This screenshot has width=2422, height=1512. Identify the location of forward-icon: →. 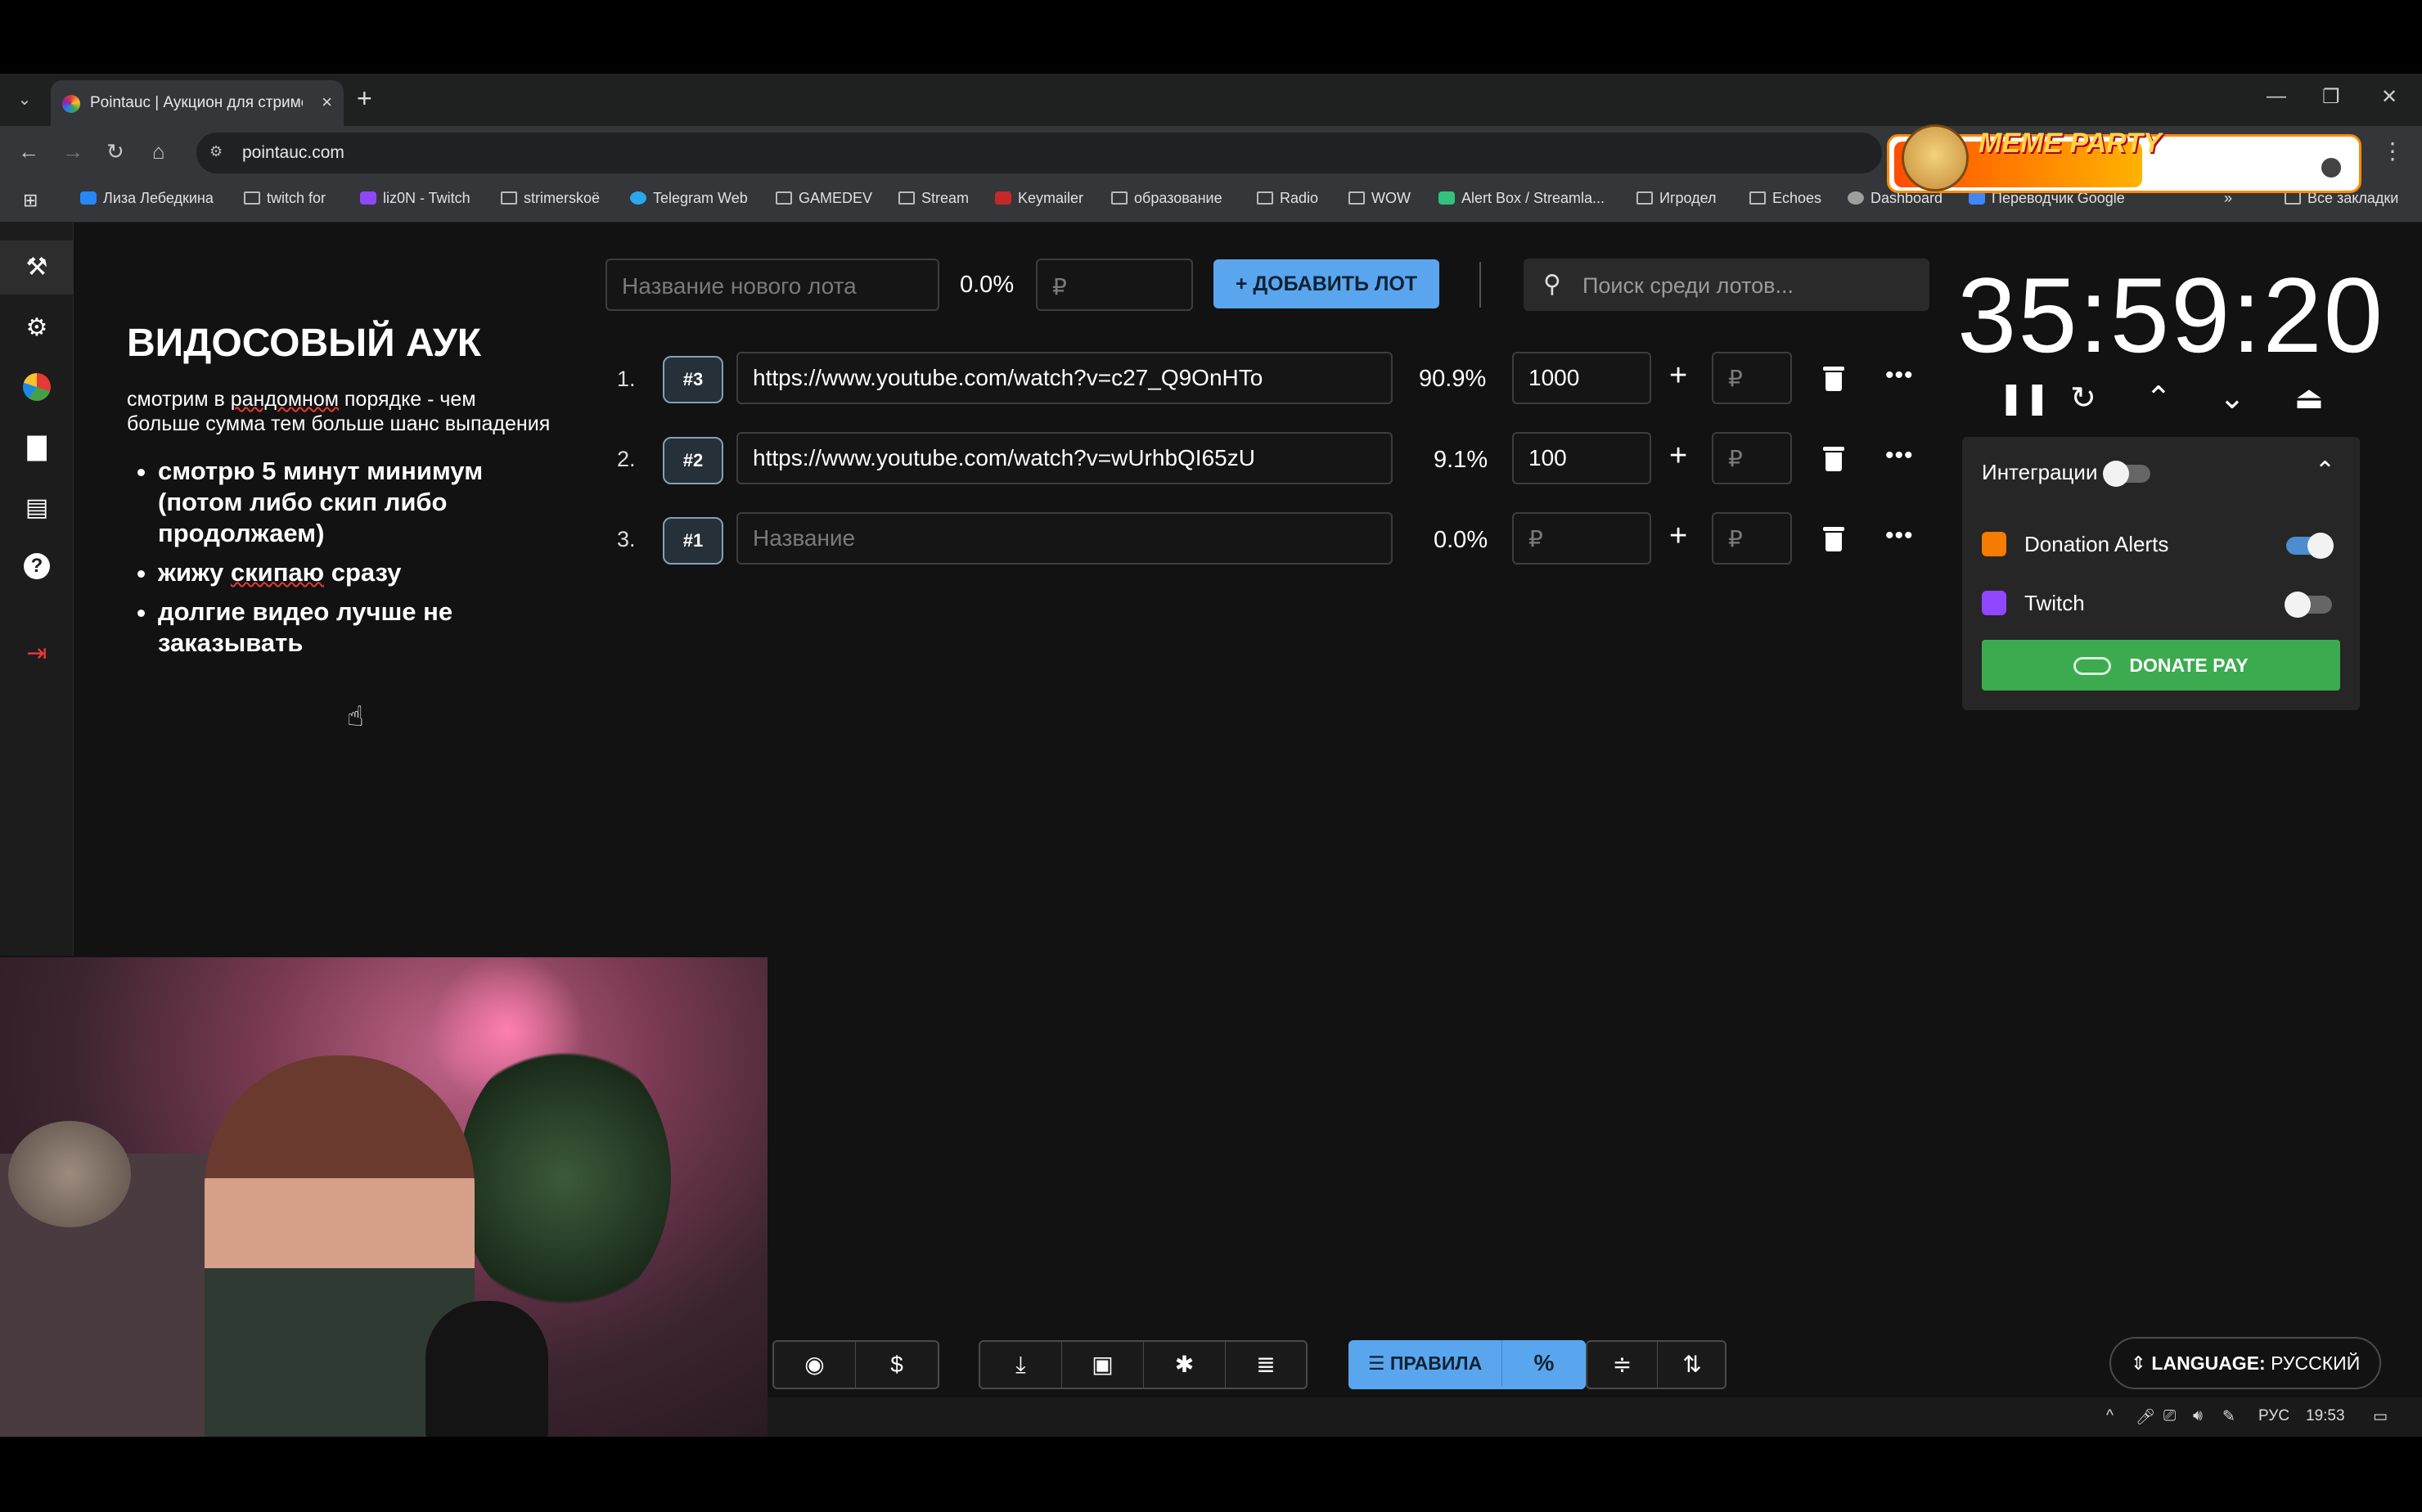
(72, 152).